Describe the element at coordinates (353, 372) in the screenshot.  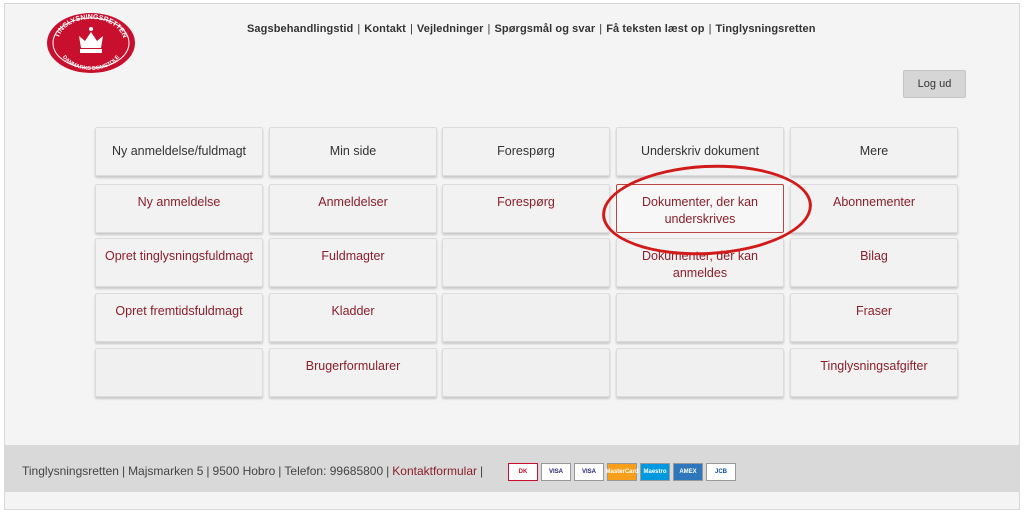
I see `tile-brugerformularer: Brugerformularer` at that location.